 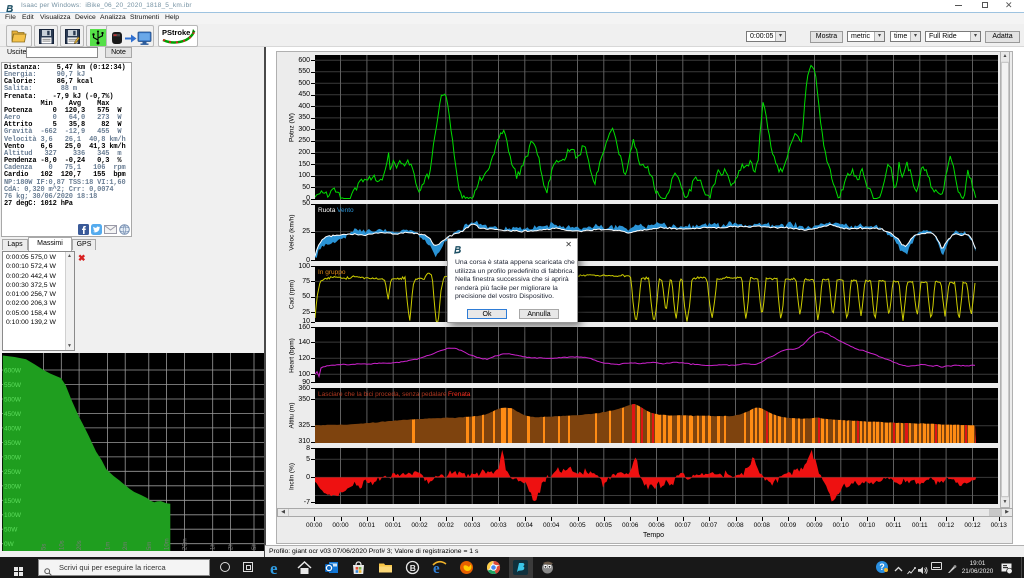 I want to click on svg-text: 5m, so click(x=150, y=546).